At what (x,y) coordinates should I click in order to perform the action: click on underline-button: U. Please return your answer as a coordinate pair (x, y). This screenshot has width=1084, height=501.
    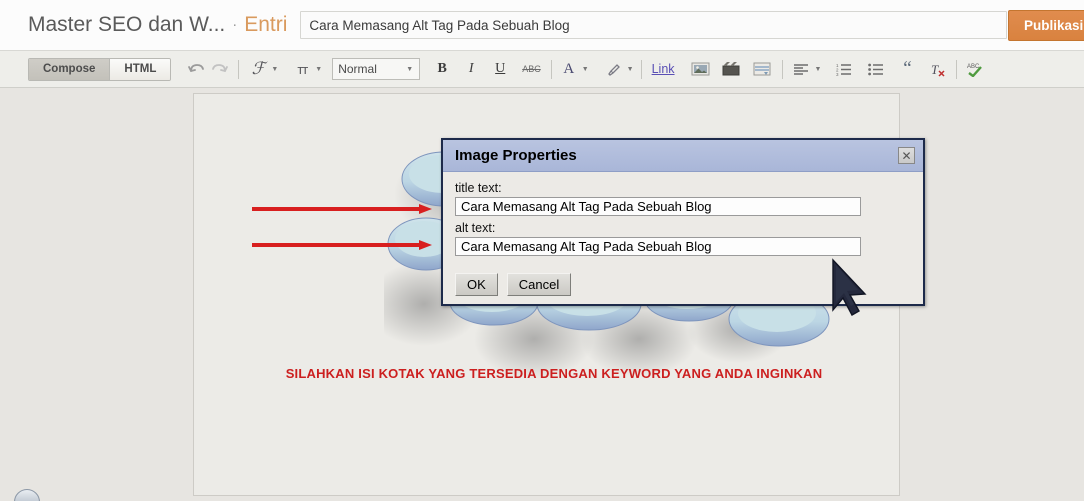
    Looking at the image, I should click on (500, 69).